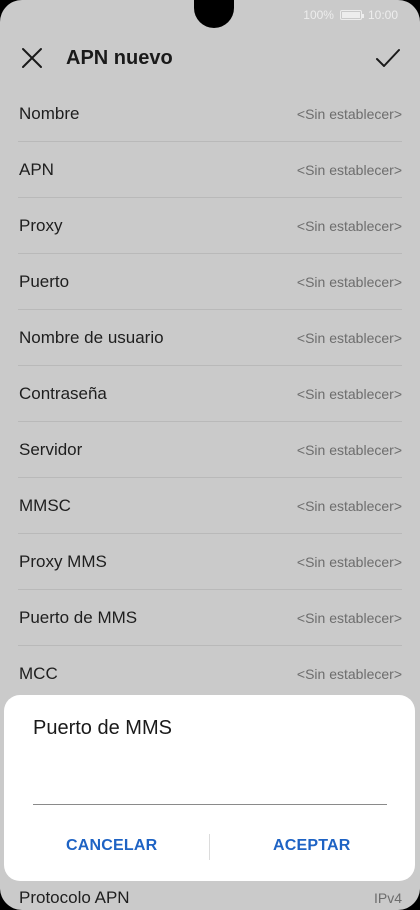 Image resolution: width=420 pixels, height=910 pixels. I want to click on setting-label: Proxy, so click(41, 225).